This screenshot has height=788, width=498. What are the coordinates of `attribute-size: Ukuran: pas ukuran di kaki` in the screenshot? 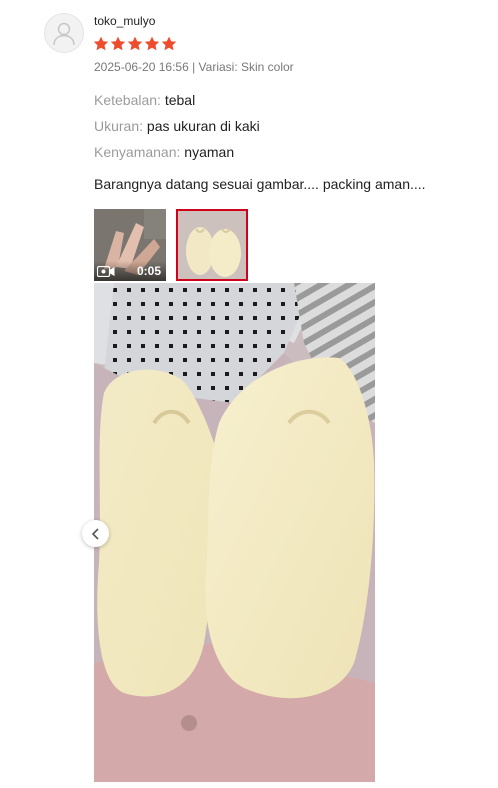 It's located at (177, 126).